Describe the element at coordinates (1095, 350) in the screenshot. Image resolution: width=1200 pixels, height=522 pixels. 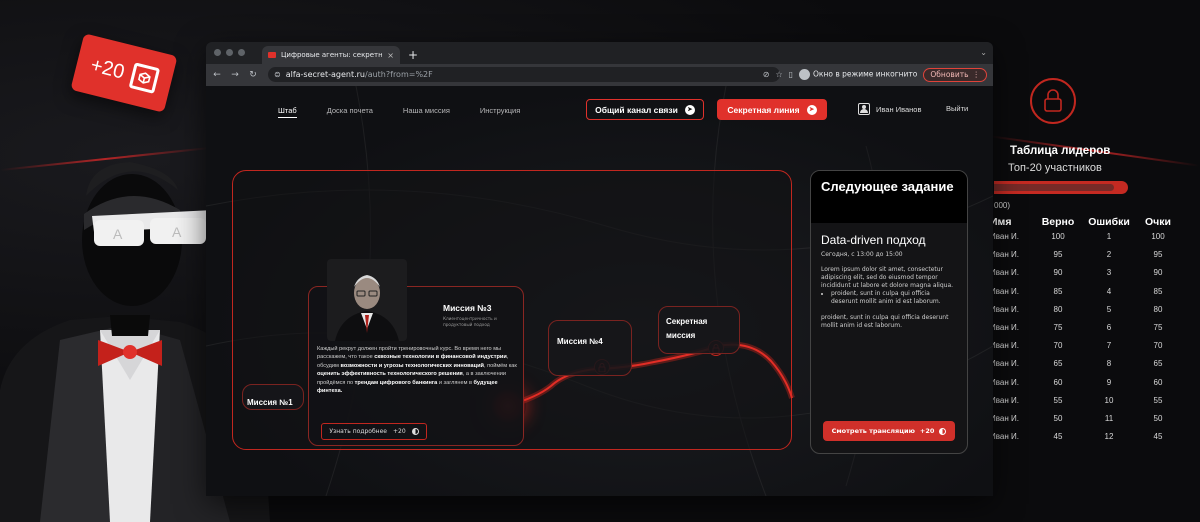
I see `leaderboard-row: Иван И. 70 7 70` at that location.